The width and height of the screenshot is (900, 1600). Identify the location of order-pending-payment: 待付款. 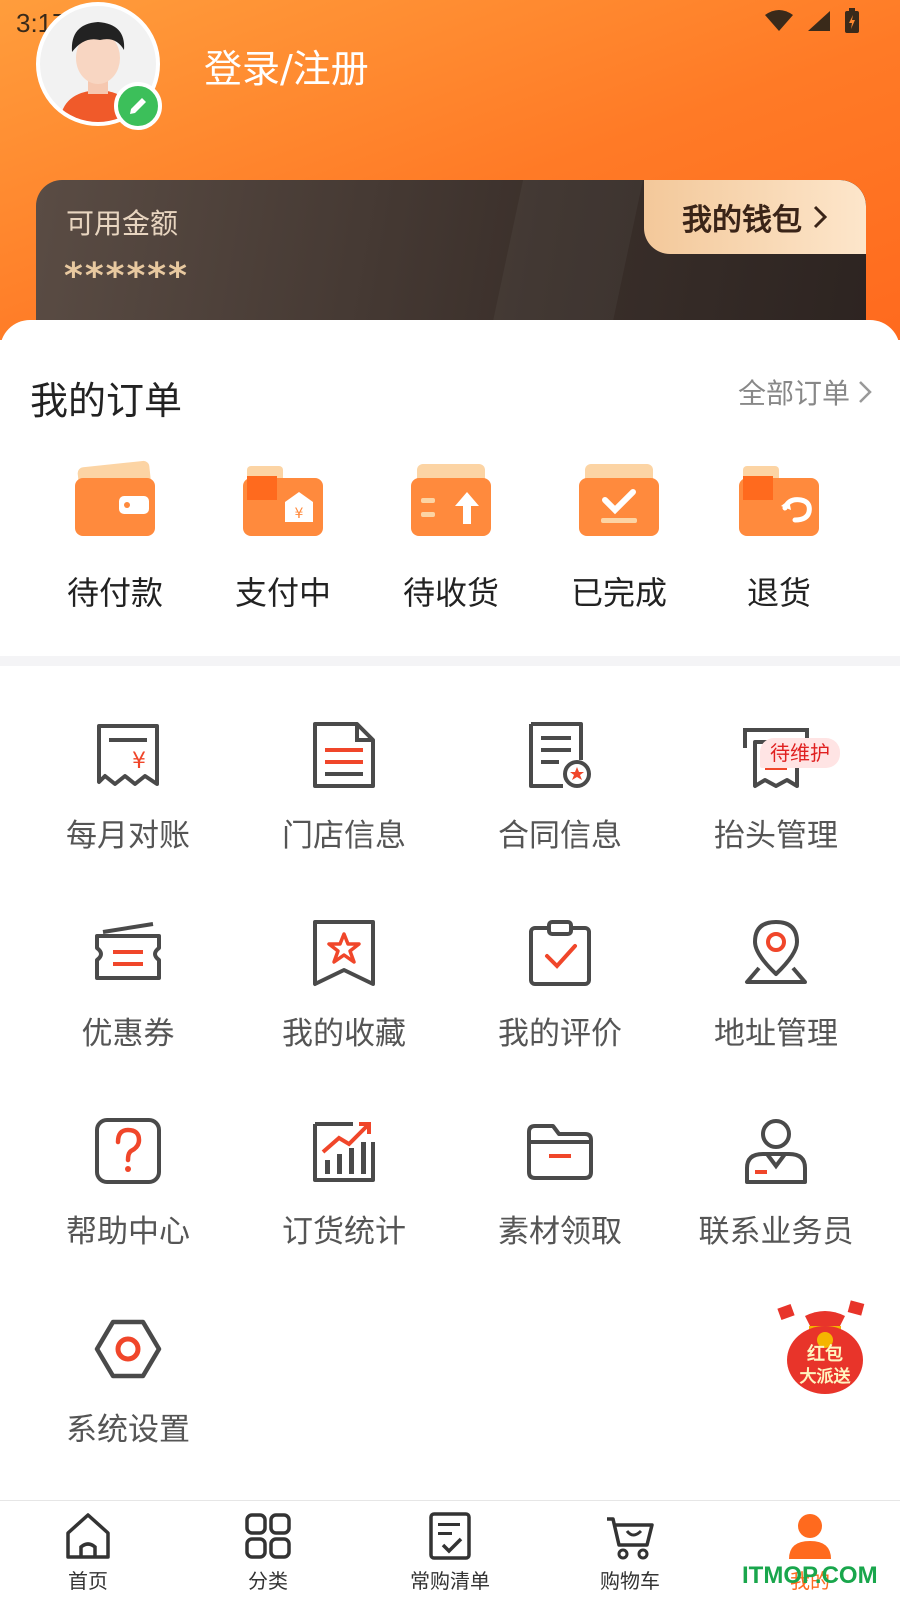
(115, 537).